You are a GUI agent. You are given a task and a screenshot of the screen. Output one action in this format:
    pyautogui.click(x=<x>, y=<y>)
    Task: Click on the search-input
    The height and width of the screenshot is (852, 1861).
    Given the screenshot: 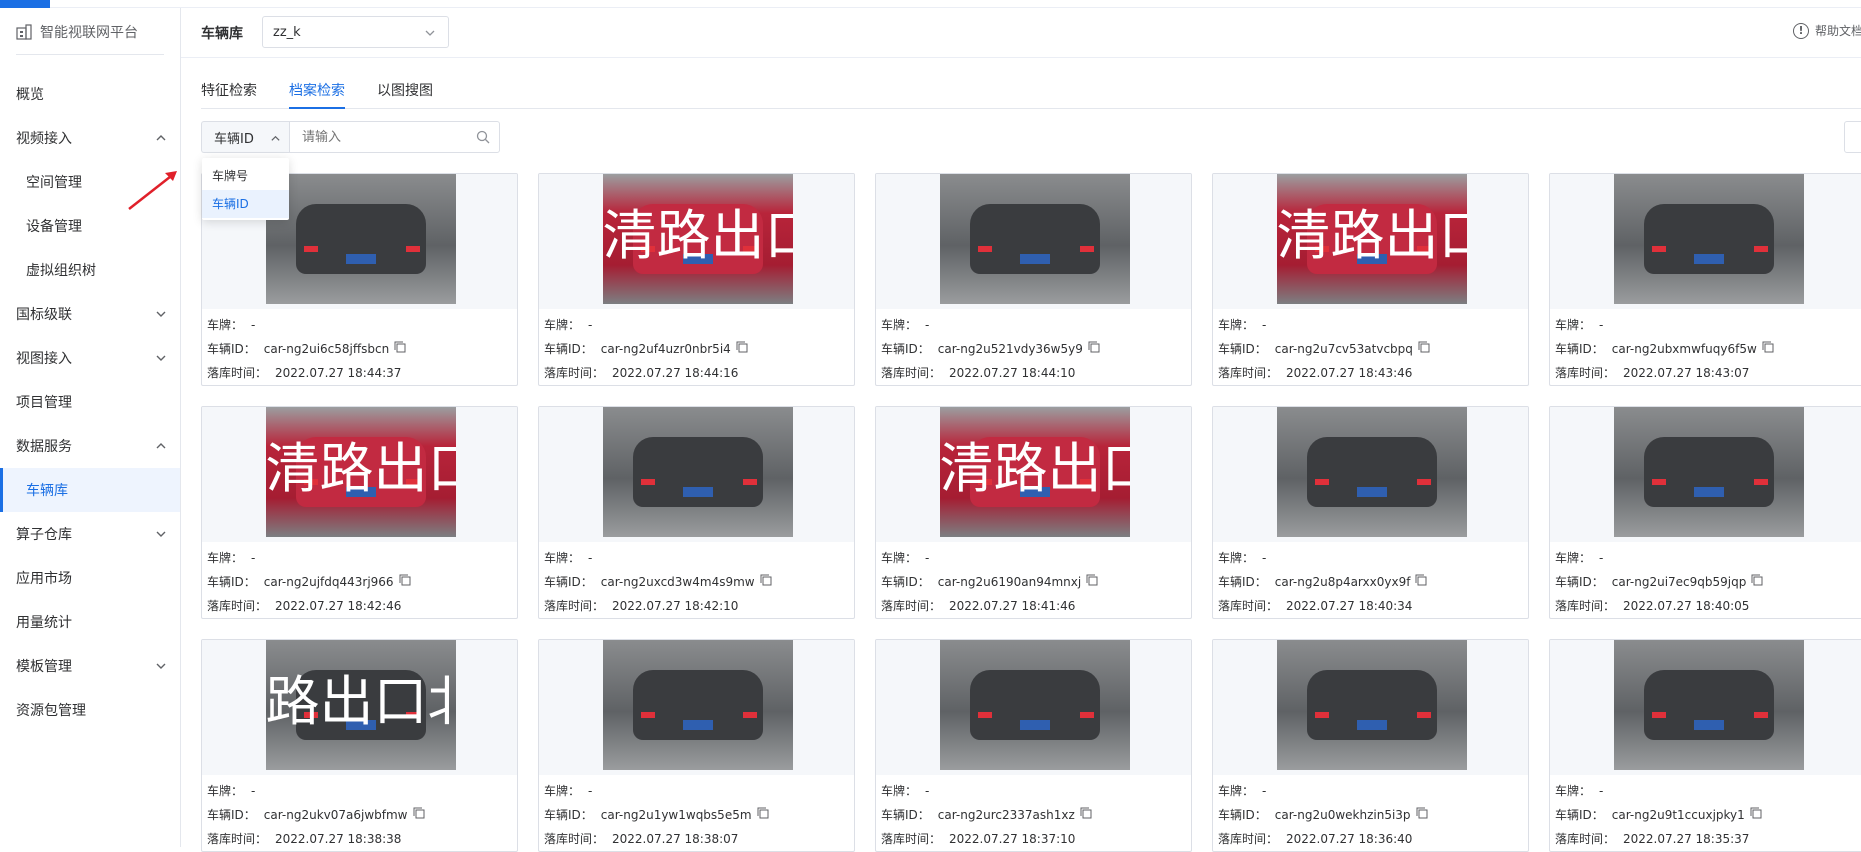 What is the action you would take?
    pyautogui.click(x=394, y=137)
    